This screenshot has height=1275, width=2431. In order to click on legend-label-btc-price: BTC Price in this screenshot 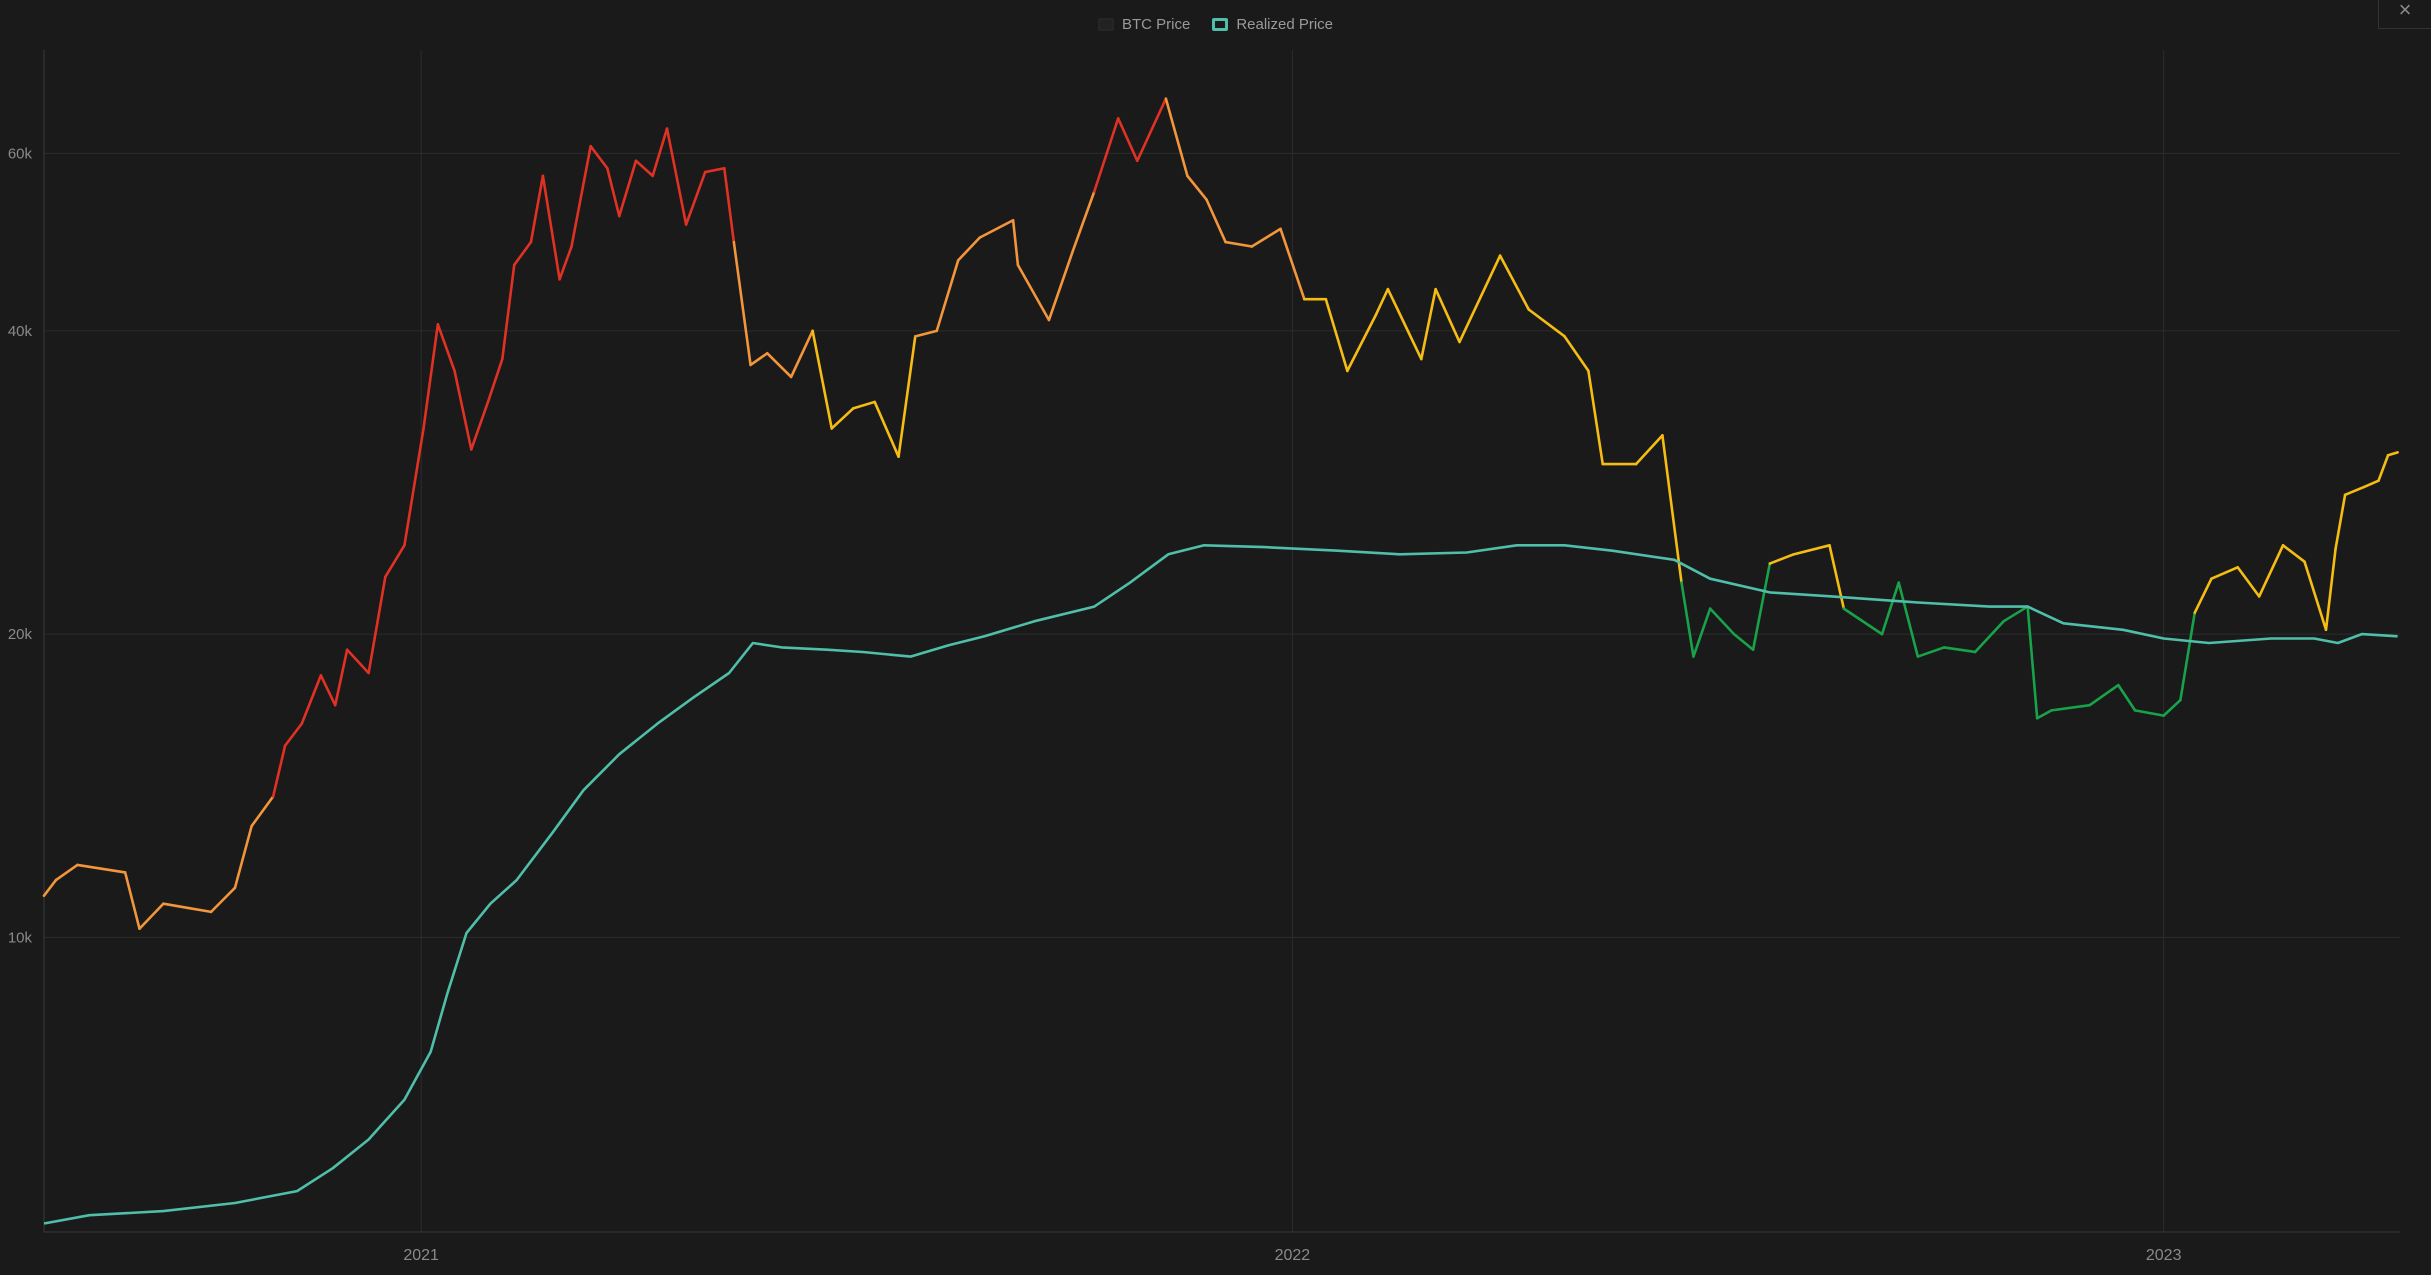, I will do `click(1156, 24)`.